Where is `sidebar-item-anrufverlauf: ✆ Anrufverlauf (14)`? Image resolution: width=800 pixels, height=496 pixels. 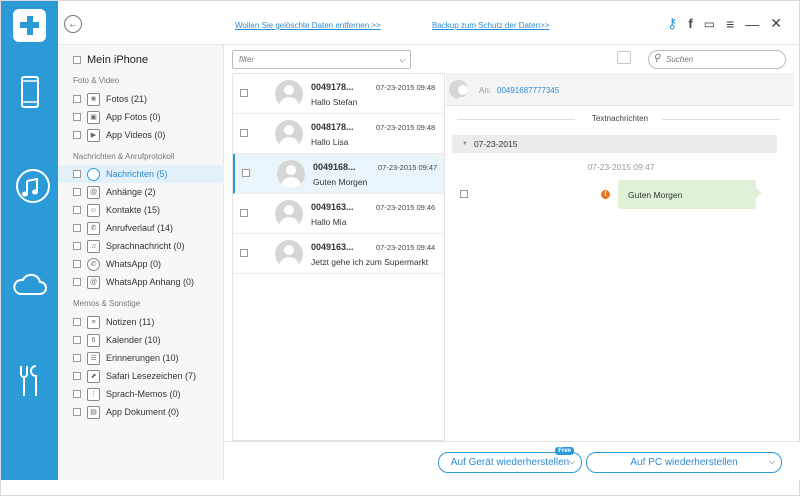 sidebar-item-anrufverlauf: ✆ Anrufverlauf (14) is located at coordinates (141, 228).